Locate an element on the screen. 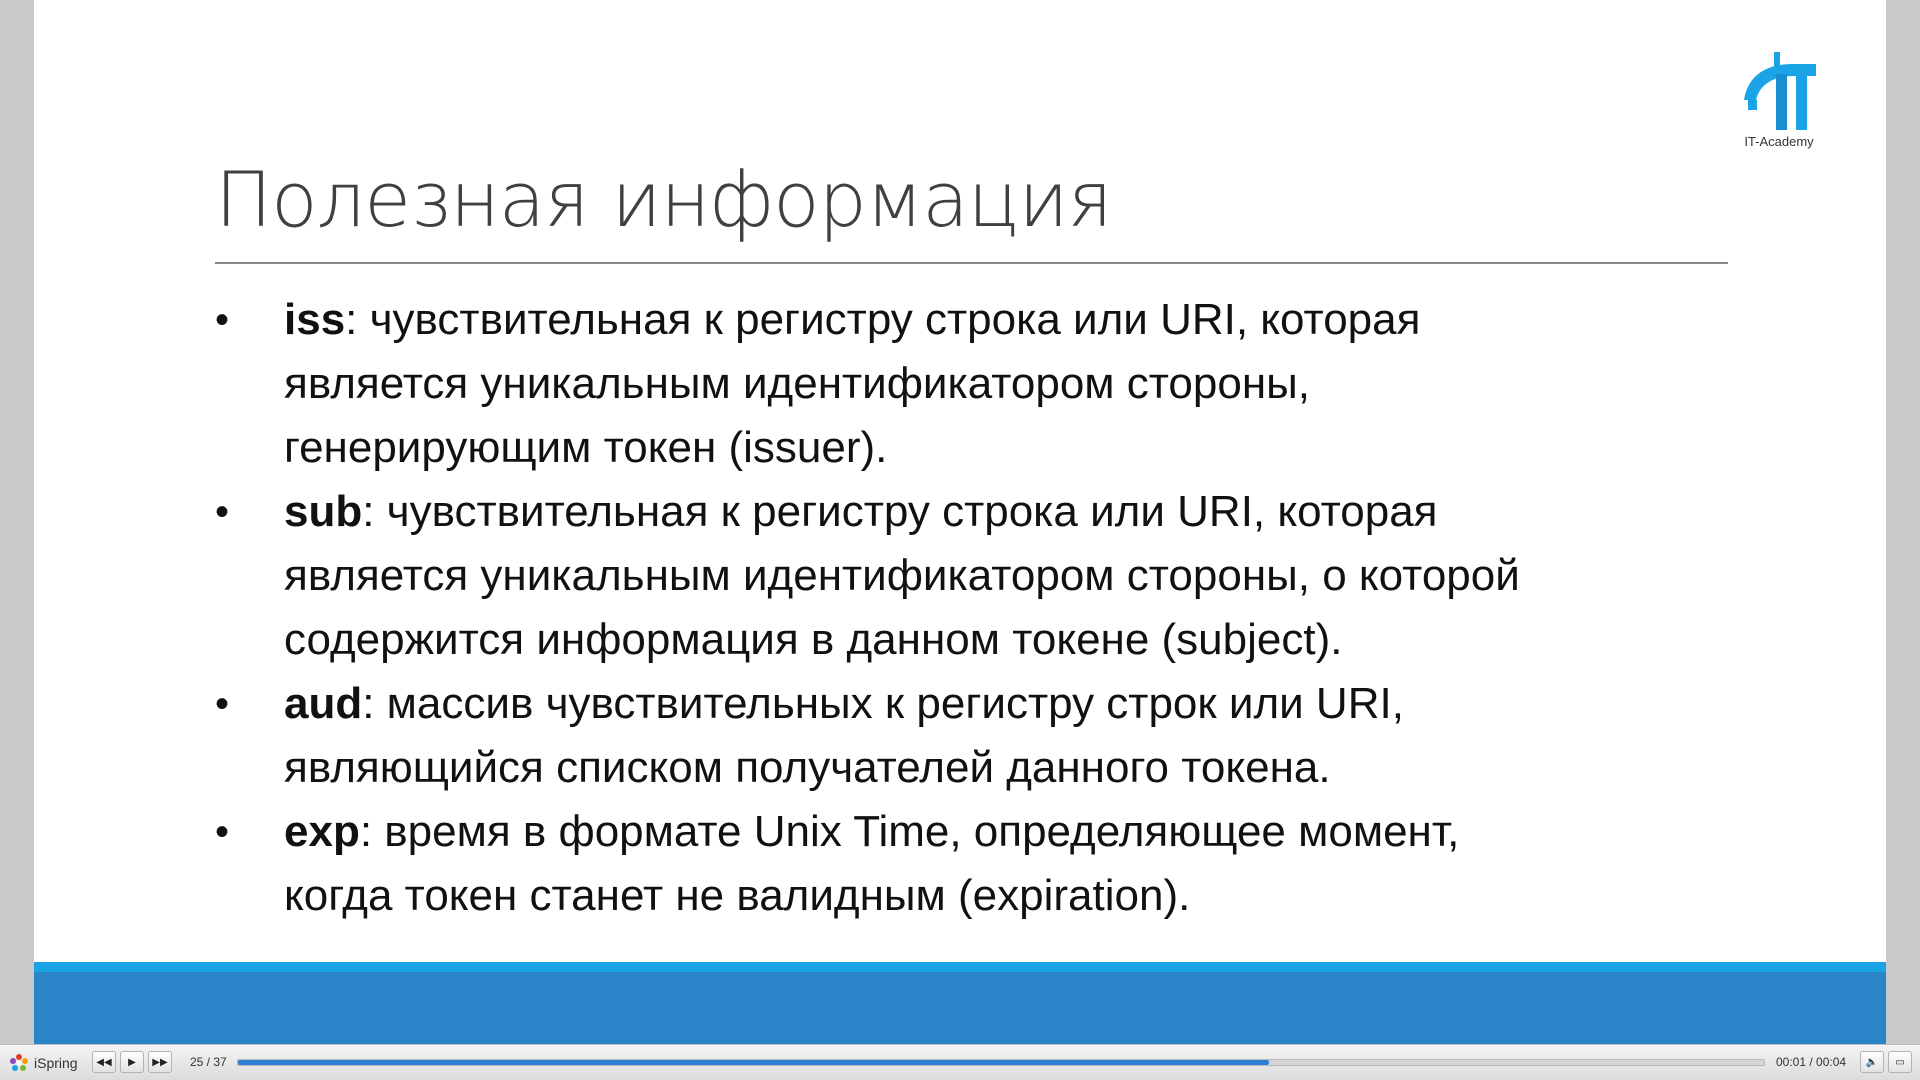 This screenshot has width=1920, height=1080. progress-bar is located at coordinates (1001, 1062).